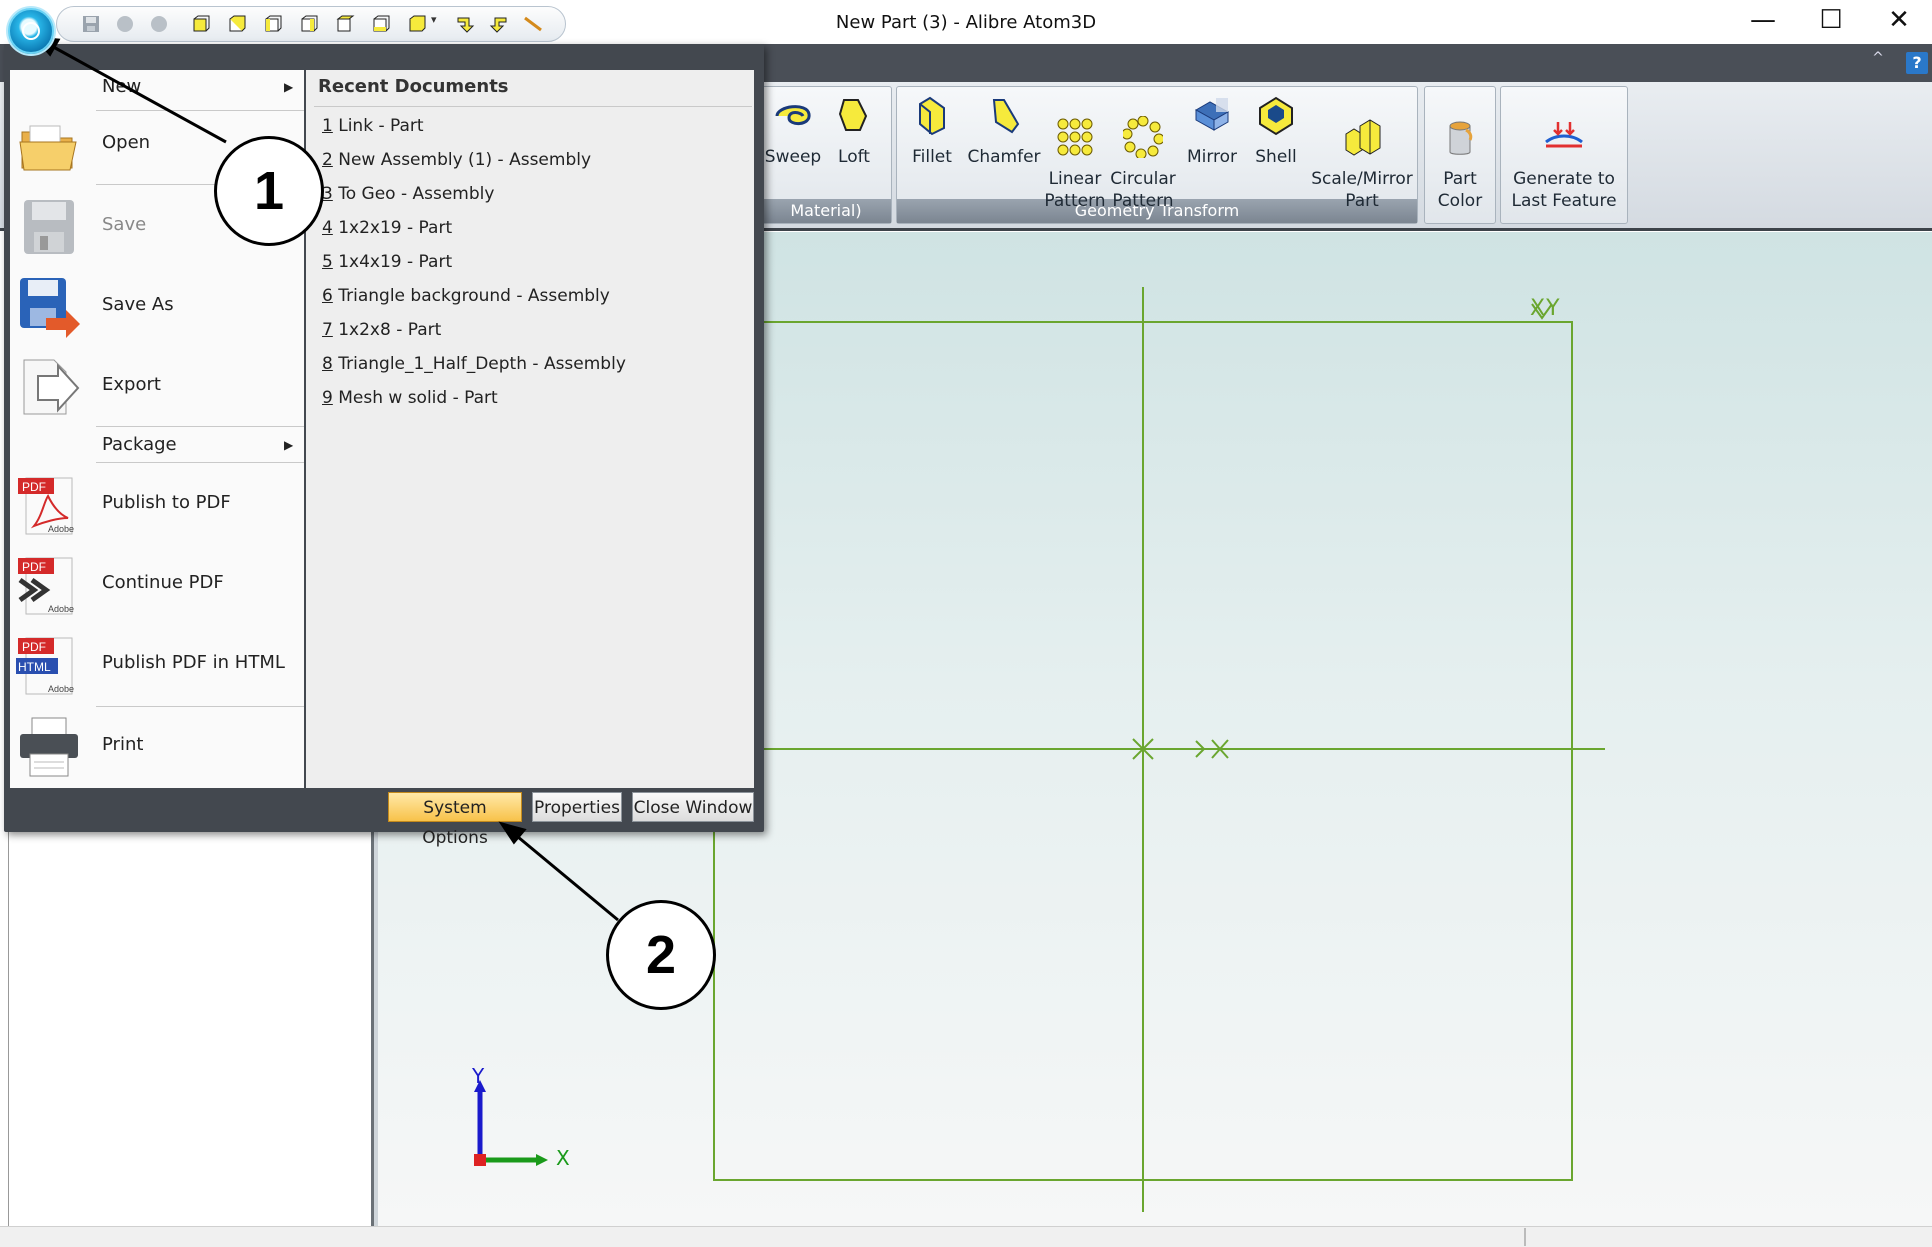 The width and height of the screenshot is (1932, 1247). Describe the element at coordinates (126, 142) in the screenshot. I see `open-label: Open` at that location.